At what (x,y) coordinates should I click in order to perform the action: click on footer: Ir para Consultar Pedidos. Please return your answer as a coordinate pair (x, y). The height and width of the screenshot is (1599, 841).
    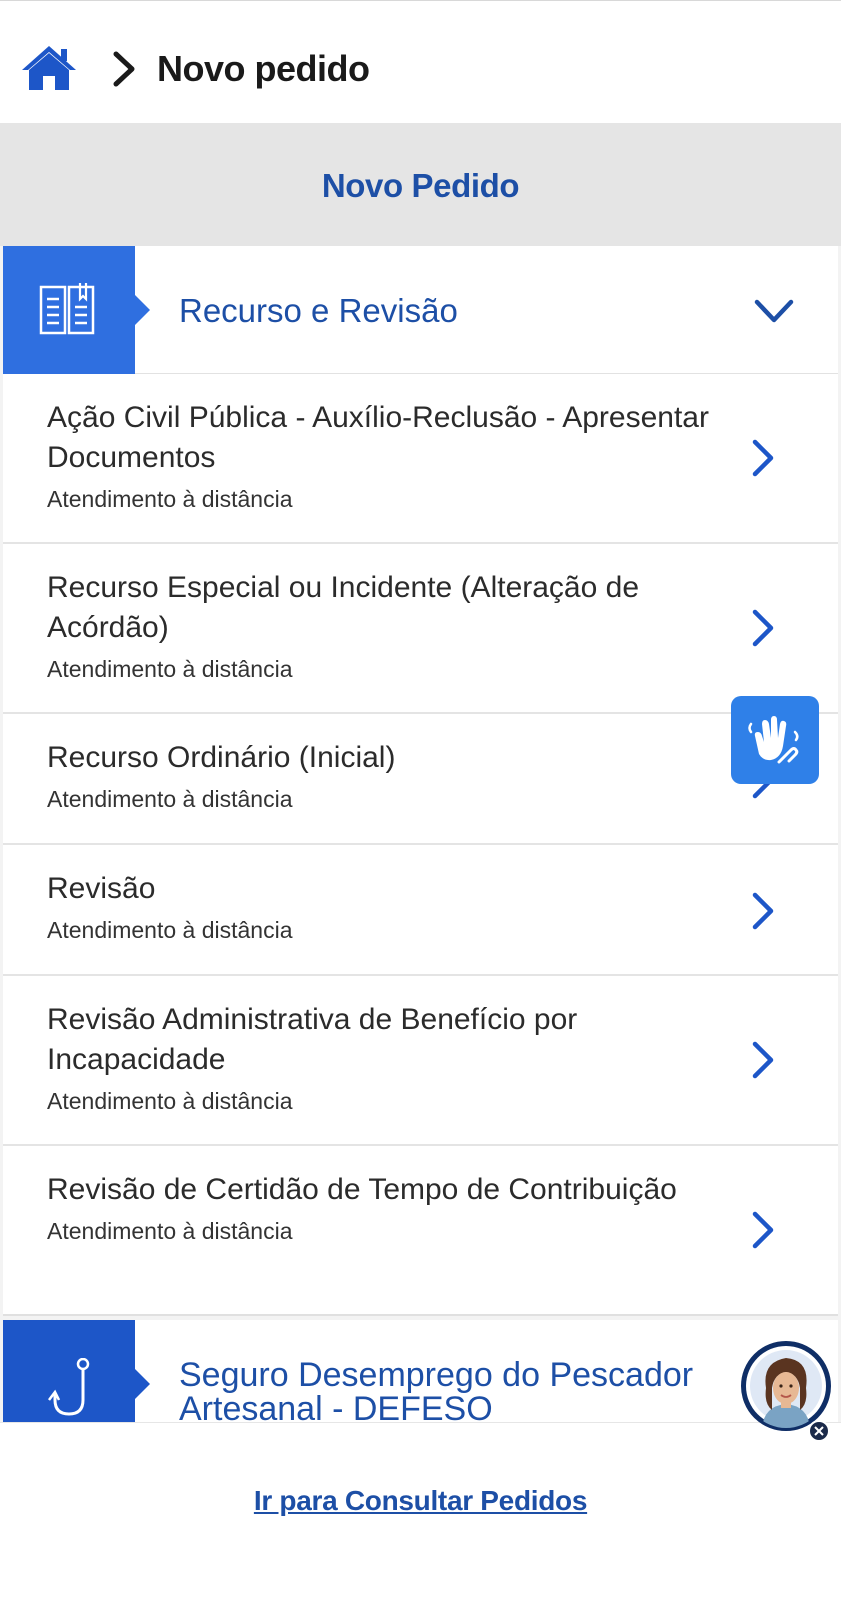
    Looking at the image, I should click on (420, 1510).